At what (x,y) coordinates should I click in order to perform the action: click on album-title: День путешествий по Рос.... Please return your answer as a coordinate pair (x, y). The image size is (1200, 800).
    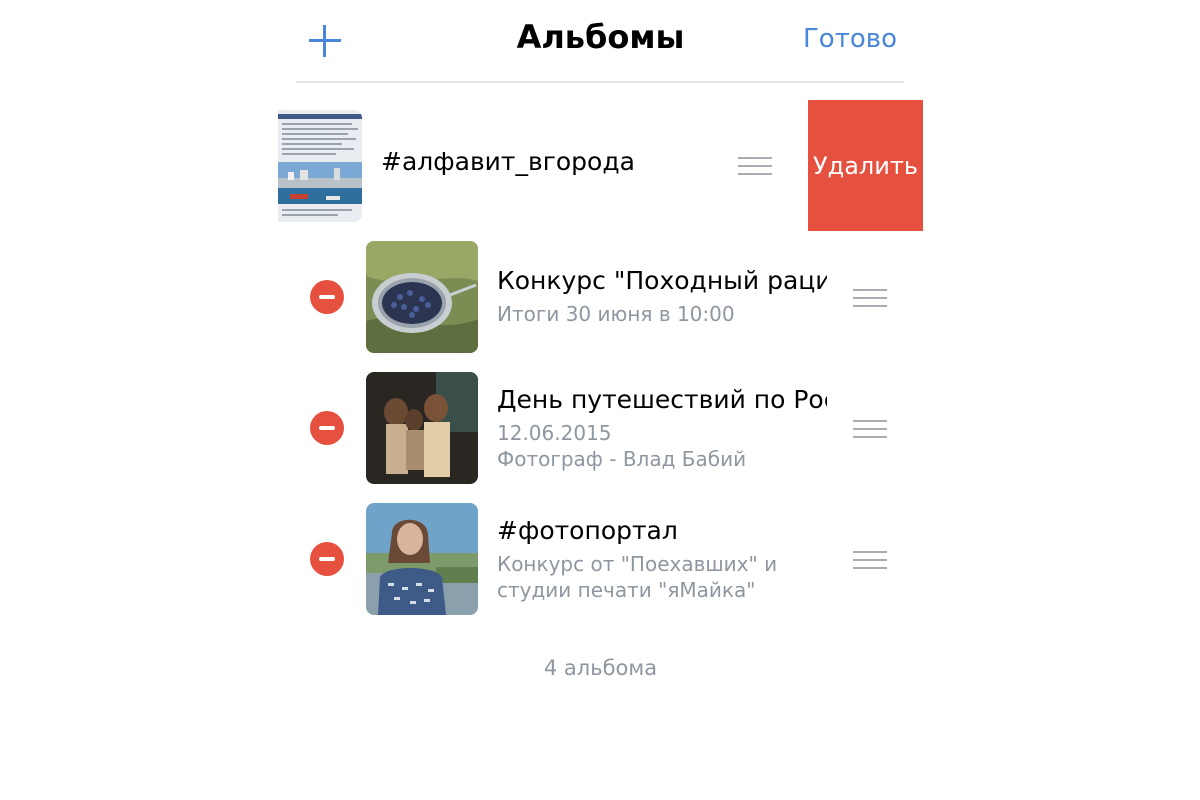
    Looking at the image, I should click on (662, 399).